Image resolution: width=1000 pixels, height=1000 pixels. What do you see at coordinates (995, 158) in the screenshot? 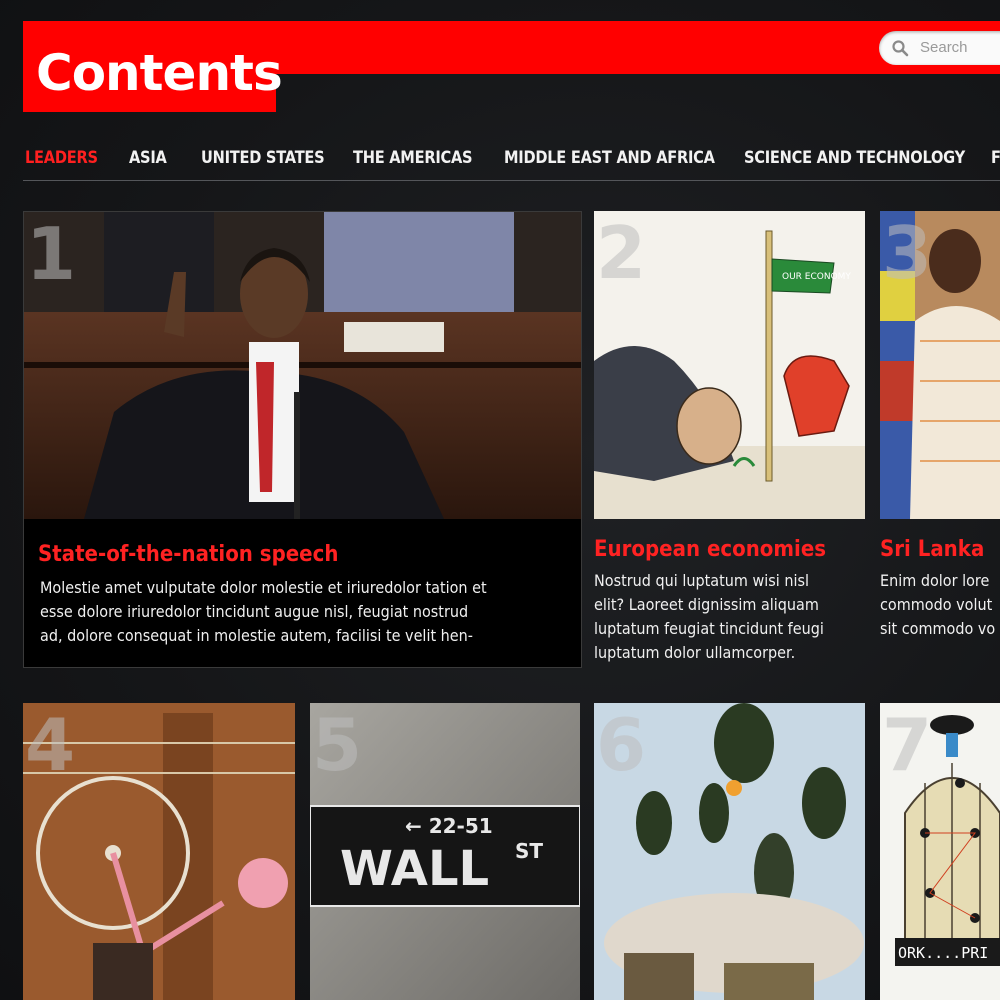
I see `nav-item-truncated: F` at bounding box center [995, 158].